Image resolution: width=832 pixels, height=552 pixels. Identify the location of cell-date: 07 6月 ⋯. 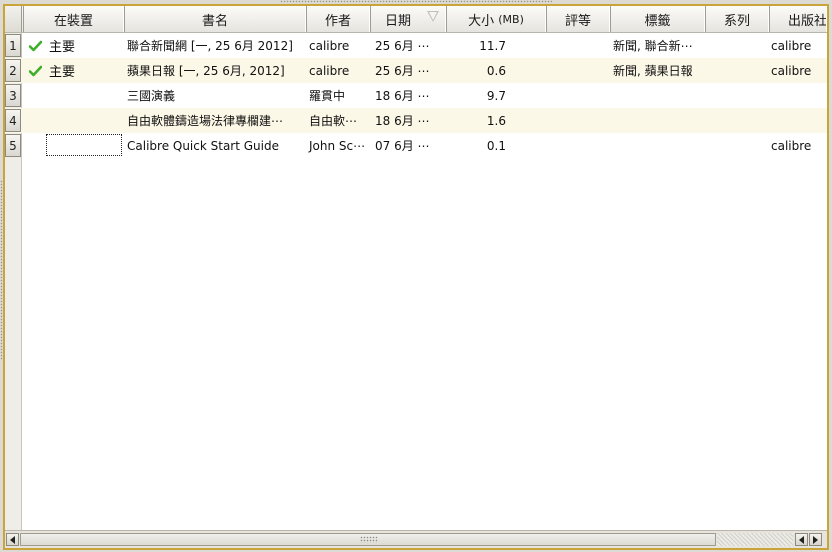
(408, 145).